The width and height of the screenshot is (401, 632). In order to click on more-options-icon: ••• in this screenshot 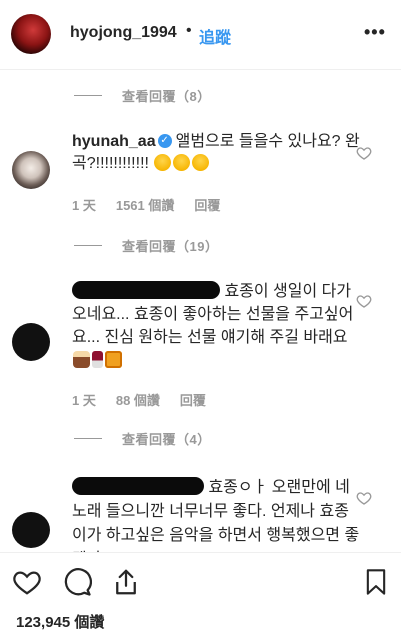, I will do `click(375, 32)`.